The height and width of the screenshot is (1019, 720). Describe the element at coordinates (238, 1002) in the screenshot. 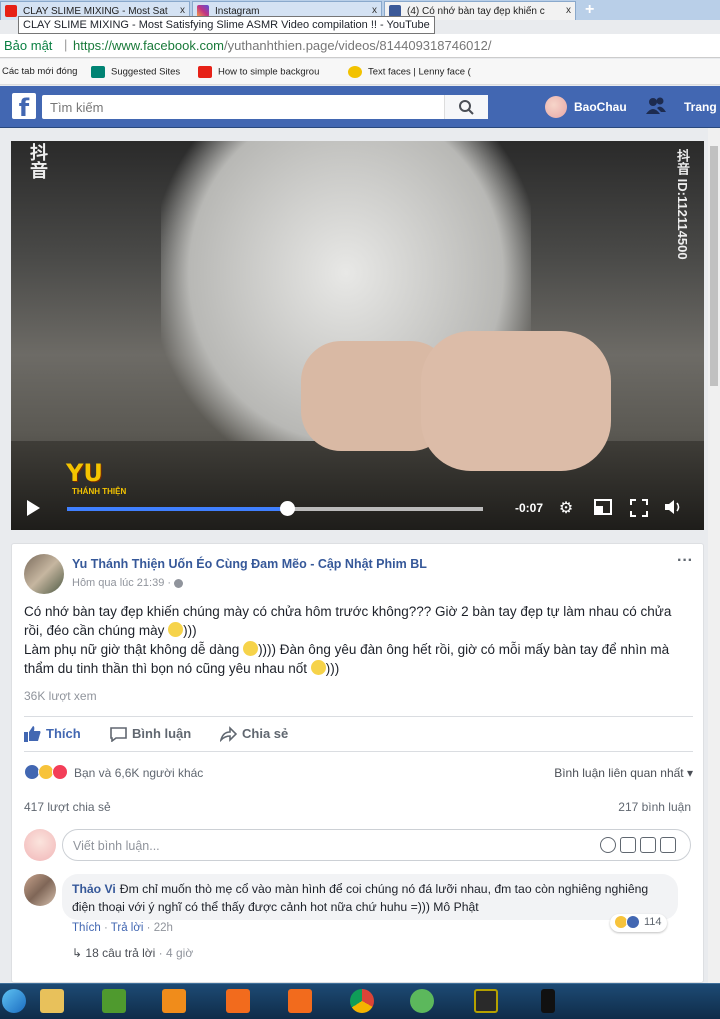

I see `camera-app-icon` at that location.